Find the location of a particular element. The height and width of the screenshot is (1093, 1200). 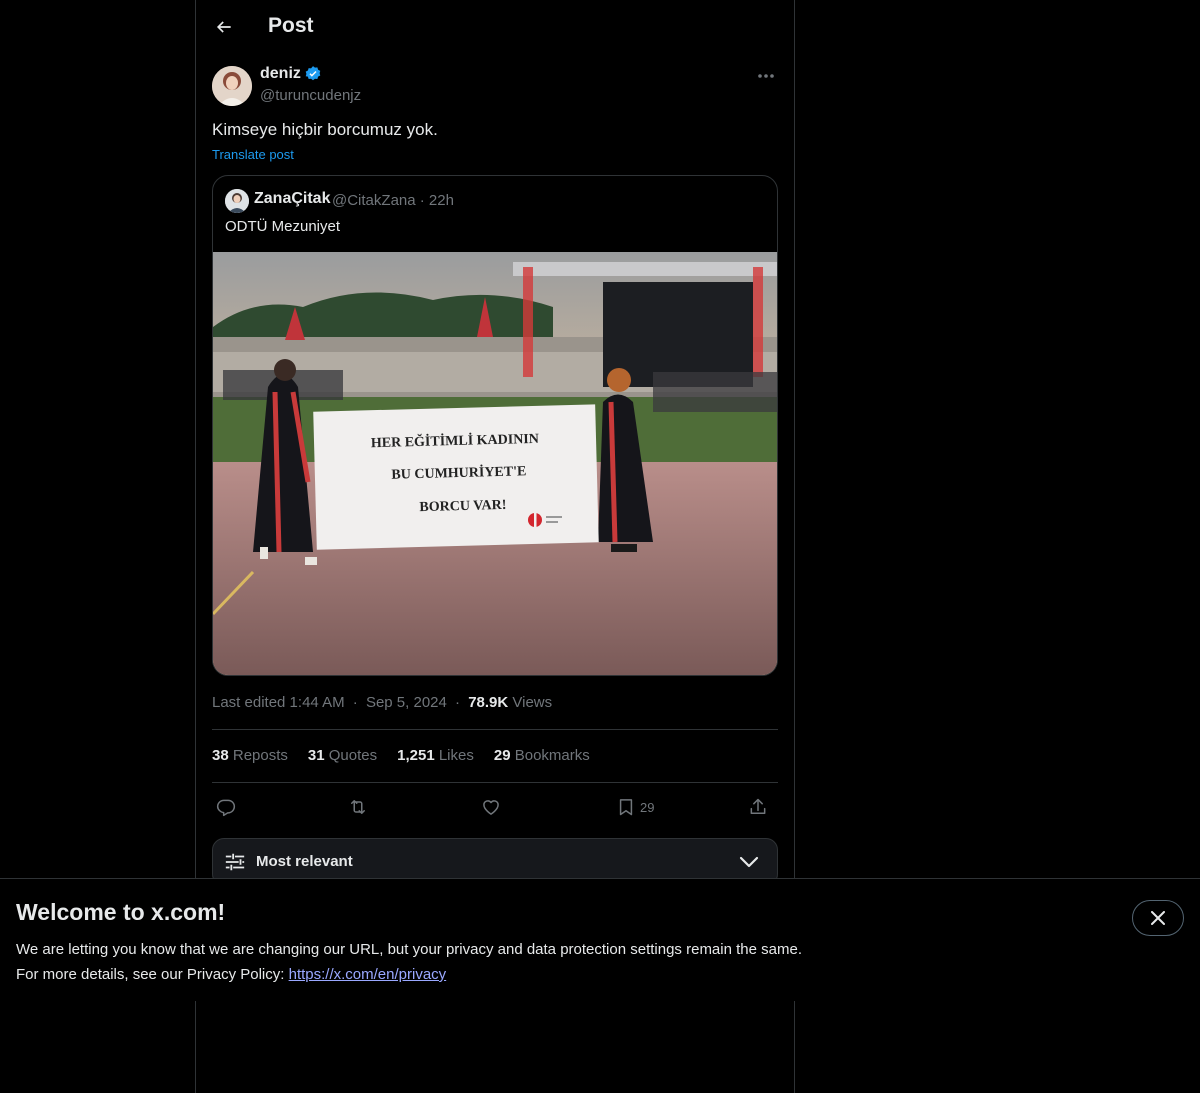

privacy-policy-link: https://x.com/en/privacy is located at coordinates (368, 974).